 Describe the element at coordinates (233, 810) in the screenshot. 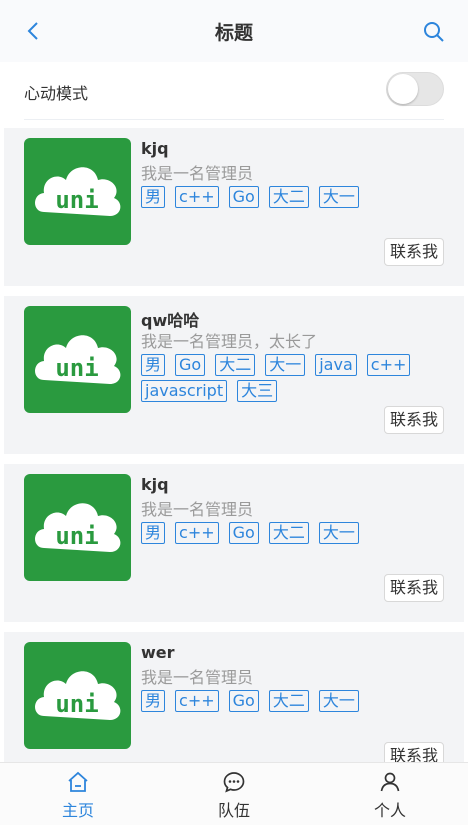

I see `tab-label: 队伍` at that location.